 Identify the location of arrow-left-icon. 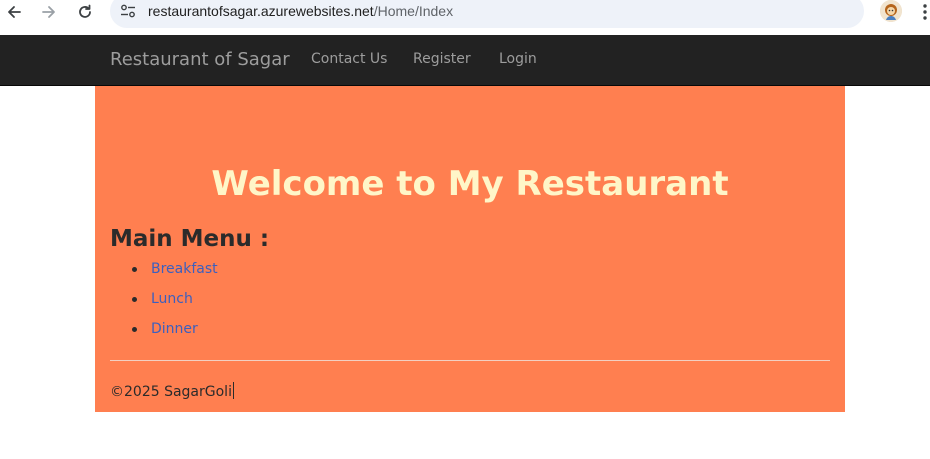
(14, 12).